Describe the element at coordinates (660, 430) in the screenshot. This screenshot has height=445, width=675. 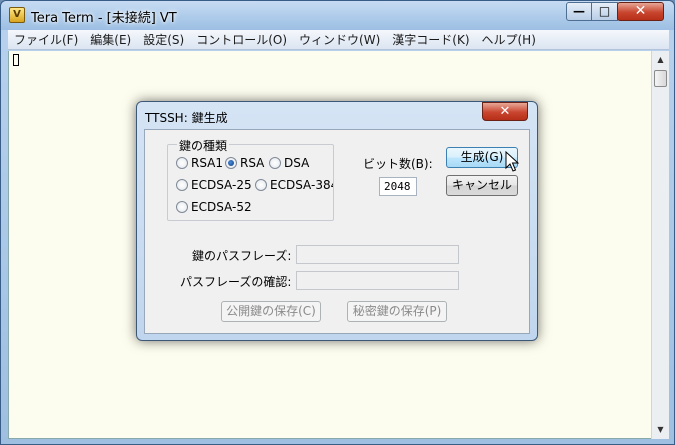
I see `scroll-down-icon: ▼` at that location.